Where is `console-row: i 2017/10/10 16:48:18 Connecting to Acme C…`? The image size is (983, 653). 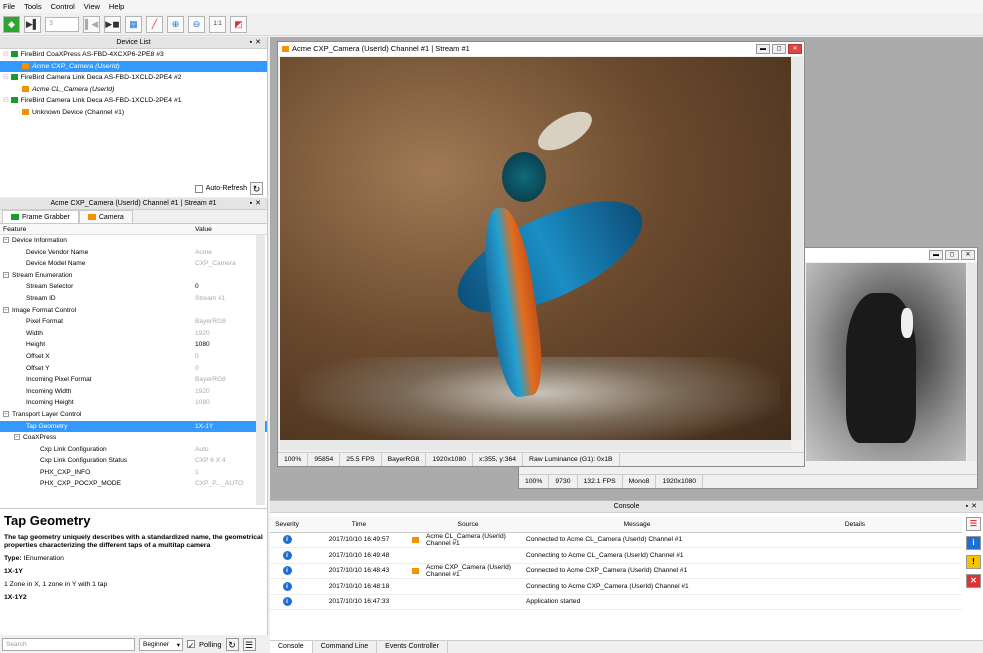
console-row: i 2017/10/10 16:48:18 Connecting to Acme C… is located at coordinates (616, 587).